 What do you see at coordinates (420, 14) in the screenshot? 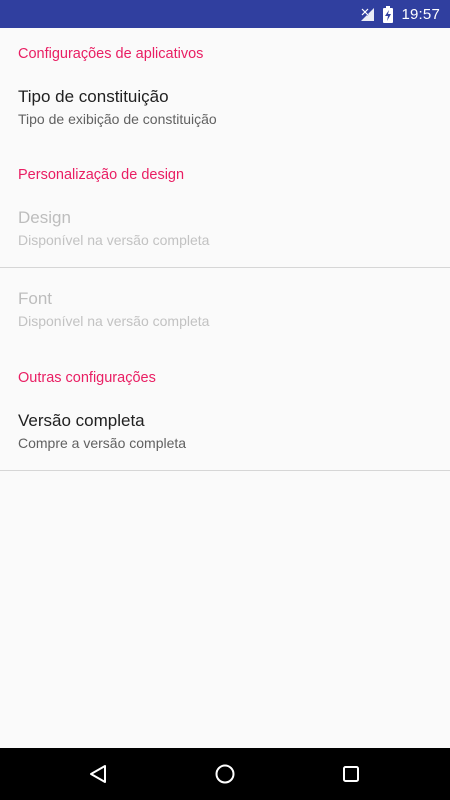
I see `status-clock: 19:57` at bounding box center [420, 14].